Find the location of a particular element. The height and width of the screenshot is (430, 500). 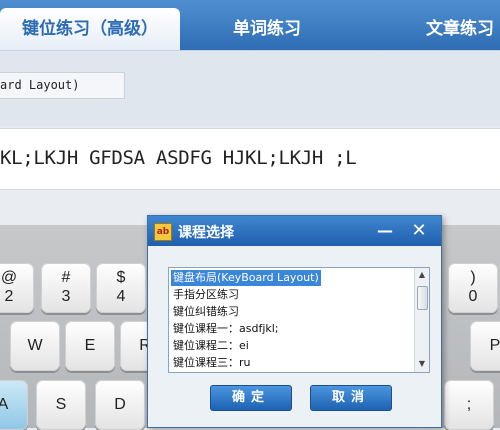

key-4-shift-label: $ is located at coordinates (121, 277).